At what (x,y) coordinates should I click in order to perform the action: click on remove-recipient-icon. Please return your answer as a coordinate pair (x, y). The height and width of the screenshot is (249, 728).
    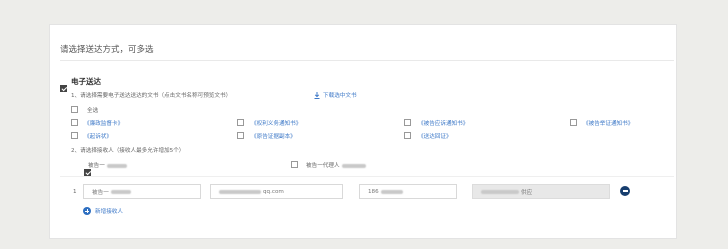
    Looking at the image, I should click on (625, 191).